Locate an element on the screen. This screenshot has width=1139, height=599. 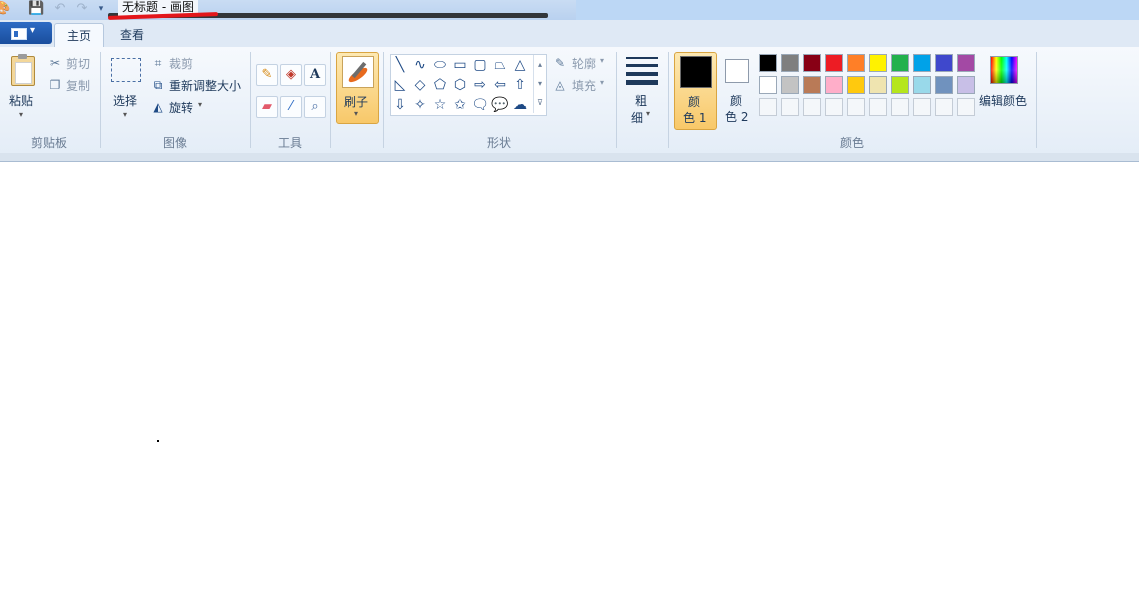
title-bar-fill is located at coordinates (857, 10).